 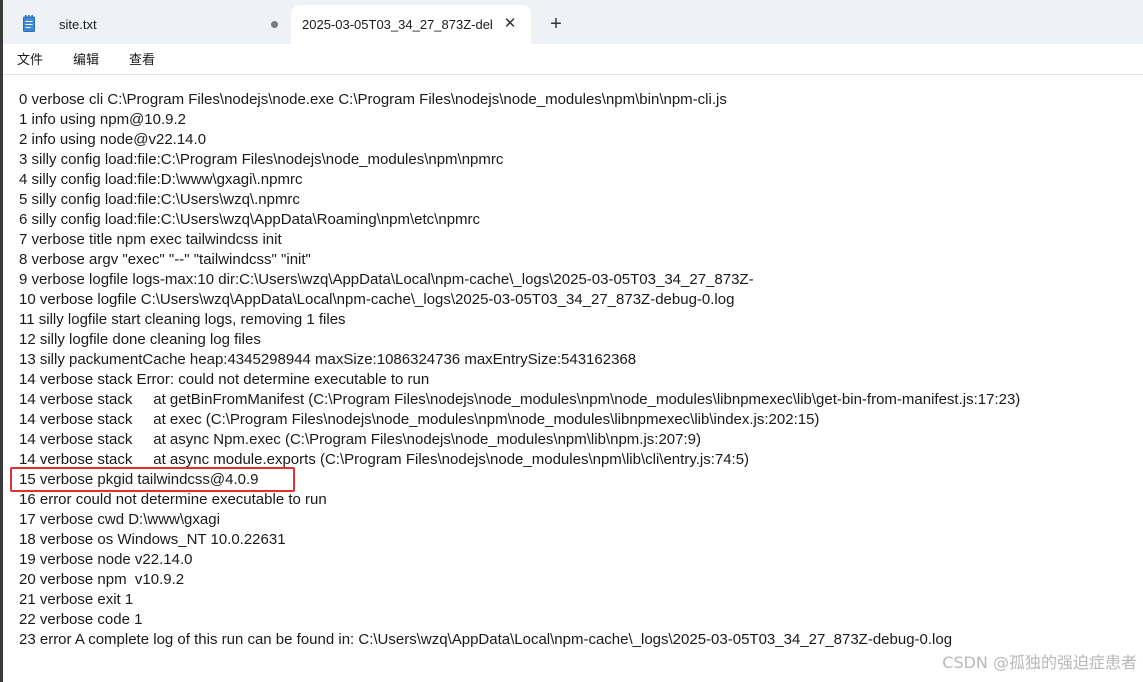 What do you see at coordinates (152, 539) in the screenshot?
I see `log-line: 18 verbose os Windows_NT 10.0.22631` at bounding box center [152, 539].